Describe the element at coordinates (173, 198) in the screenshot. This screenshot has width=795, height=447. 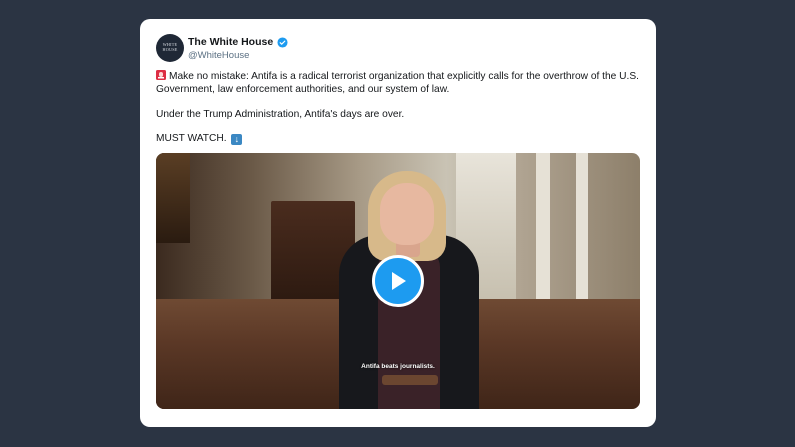
I see `background-portrait` at that location.